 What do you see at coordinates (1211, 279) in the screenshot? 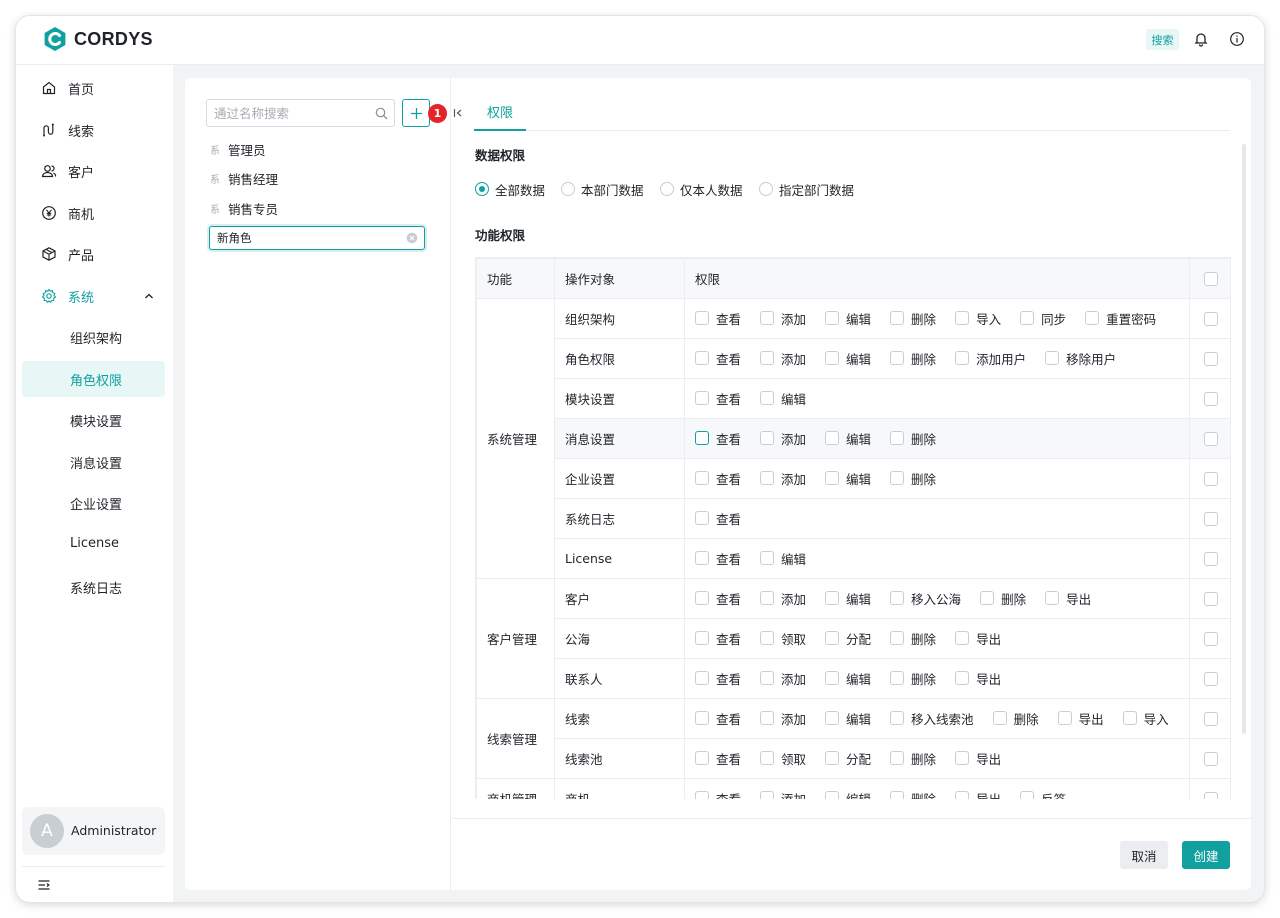
I see `select-all-checkbox` at bounding box center [1211, 279].